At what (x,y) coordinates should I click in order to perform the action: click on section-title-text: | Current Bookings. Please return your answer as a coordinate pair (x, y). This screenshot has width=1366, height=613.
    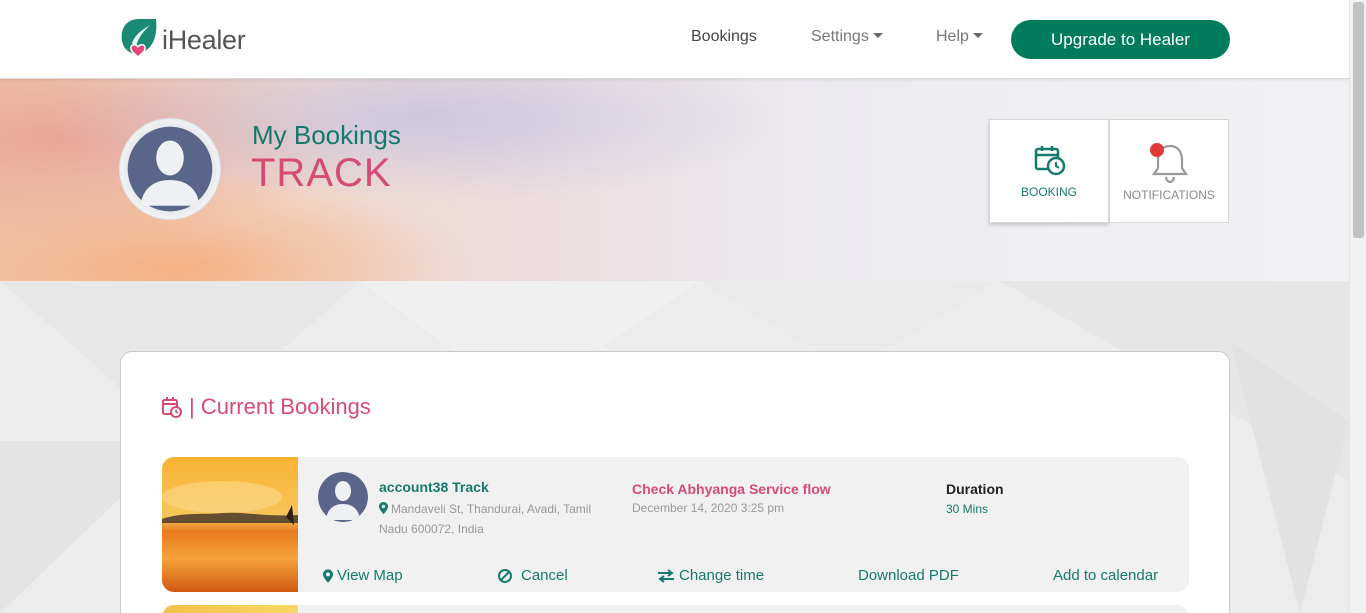
    Looking at the image, I should click on (280, 406).